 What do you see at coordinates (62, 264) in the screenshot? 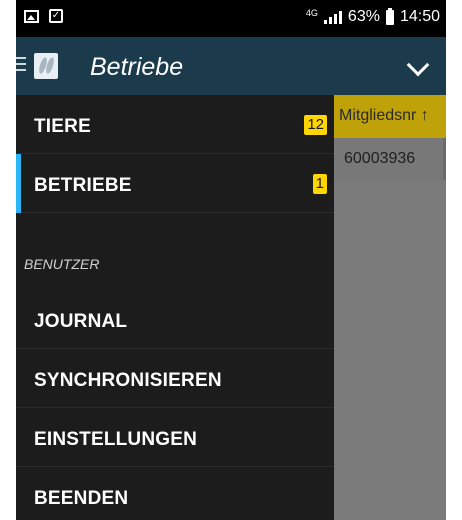
I see `section-header-benutzer: BENUTZER` at bounding box center [62, 264].